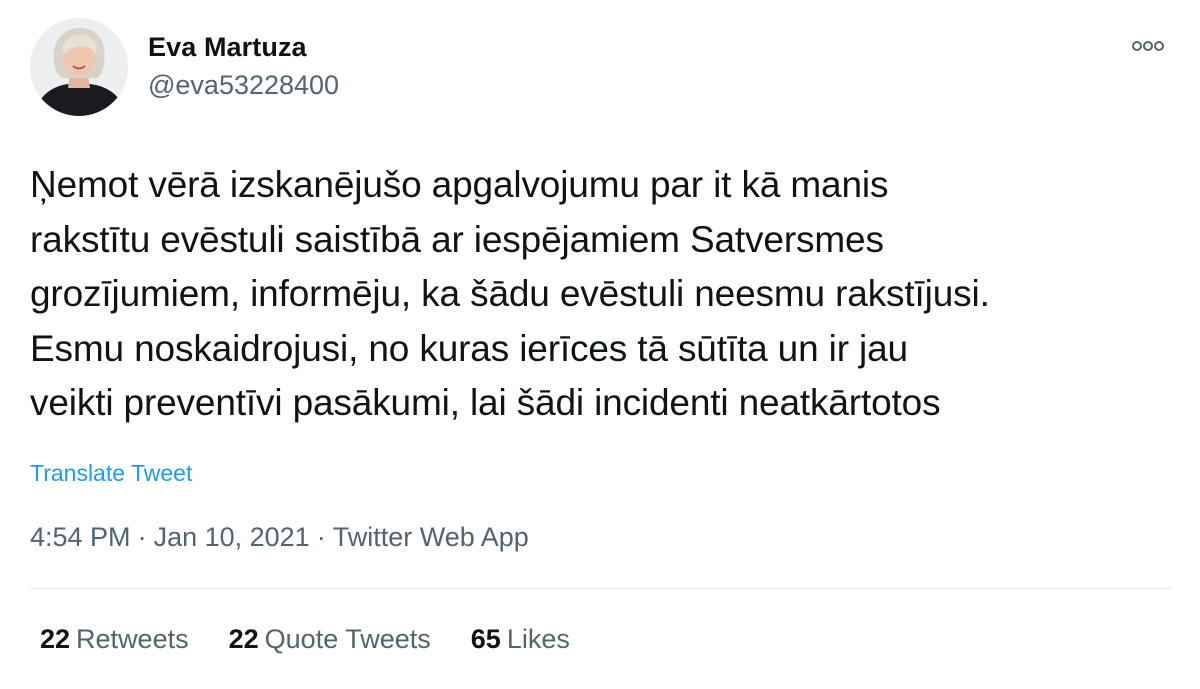  I want to click on tweet-metadata: 4:54 PM · Jan 10, 2021 · Twitter Web App, so click(279, 537).